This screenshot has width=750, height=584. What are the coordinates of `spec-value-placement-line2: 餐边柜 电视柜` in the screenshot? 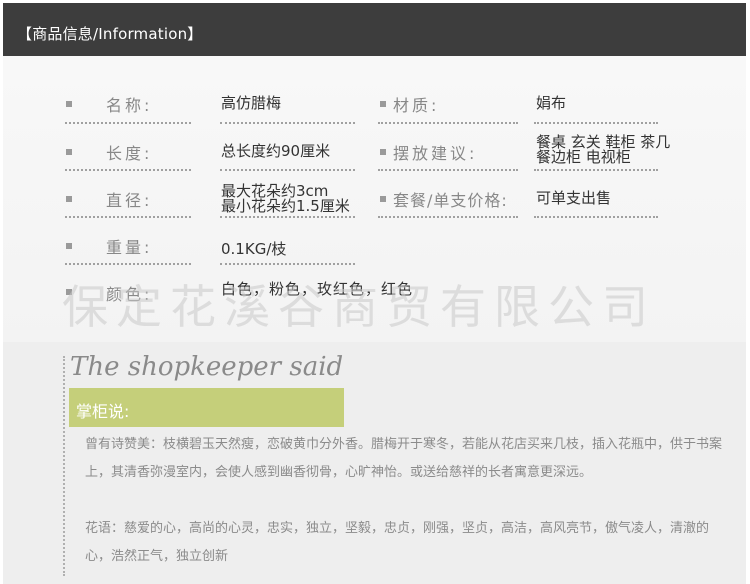 It's located at (583, 157).